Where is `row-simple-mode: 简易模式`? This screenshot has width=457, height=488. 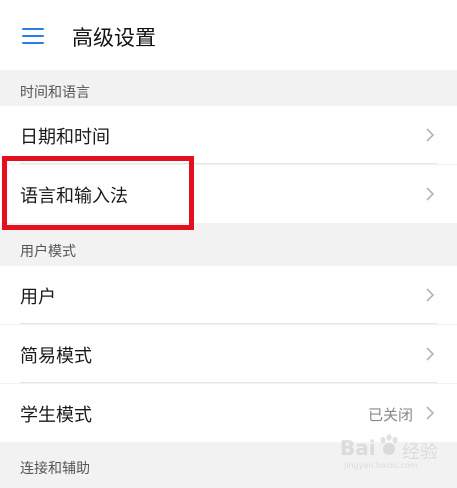 row-simple-mode: 简易模式 is located at coordinates (228, 354).